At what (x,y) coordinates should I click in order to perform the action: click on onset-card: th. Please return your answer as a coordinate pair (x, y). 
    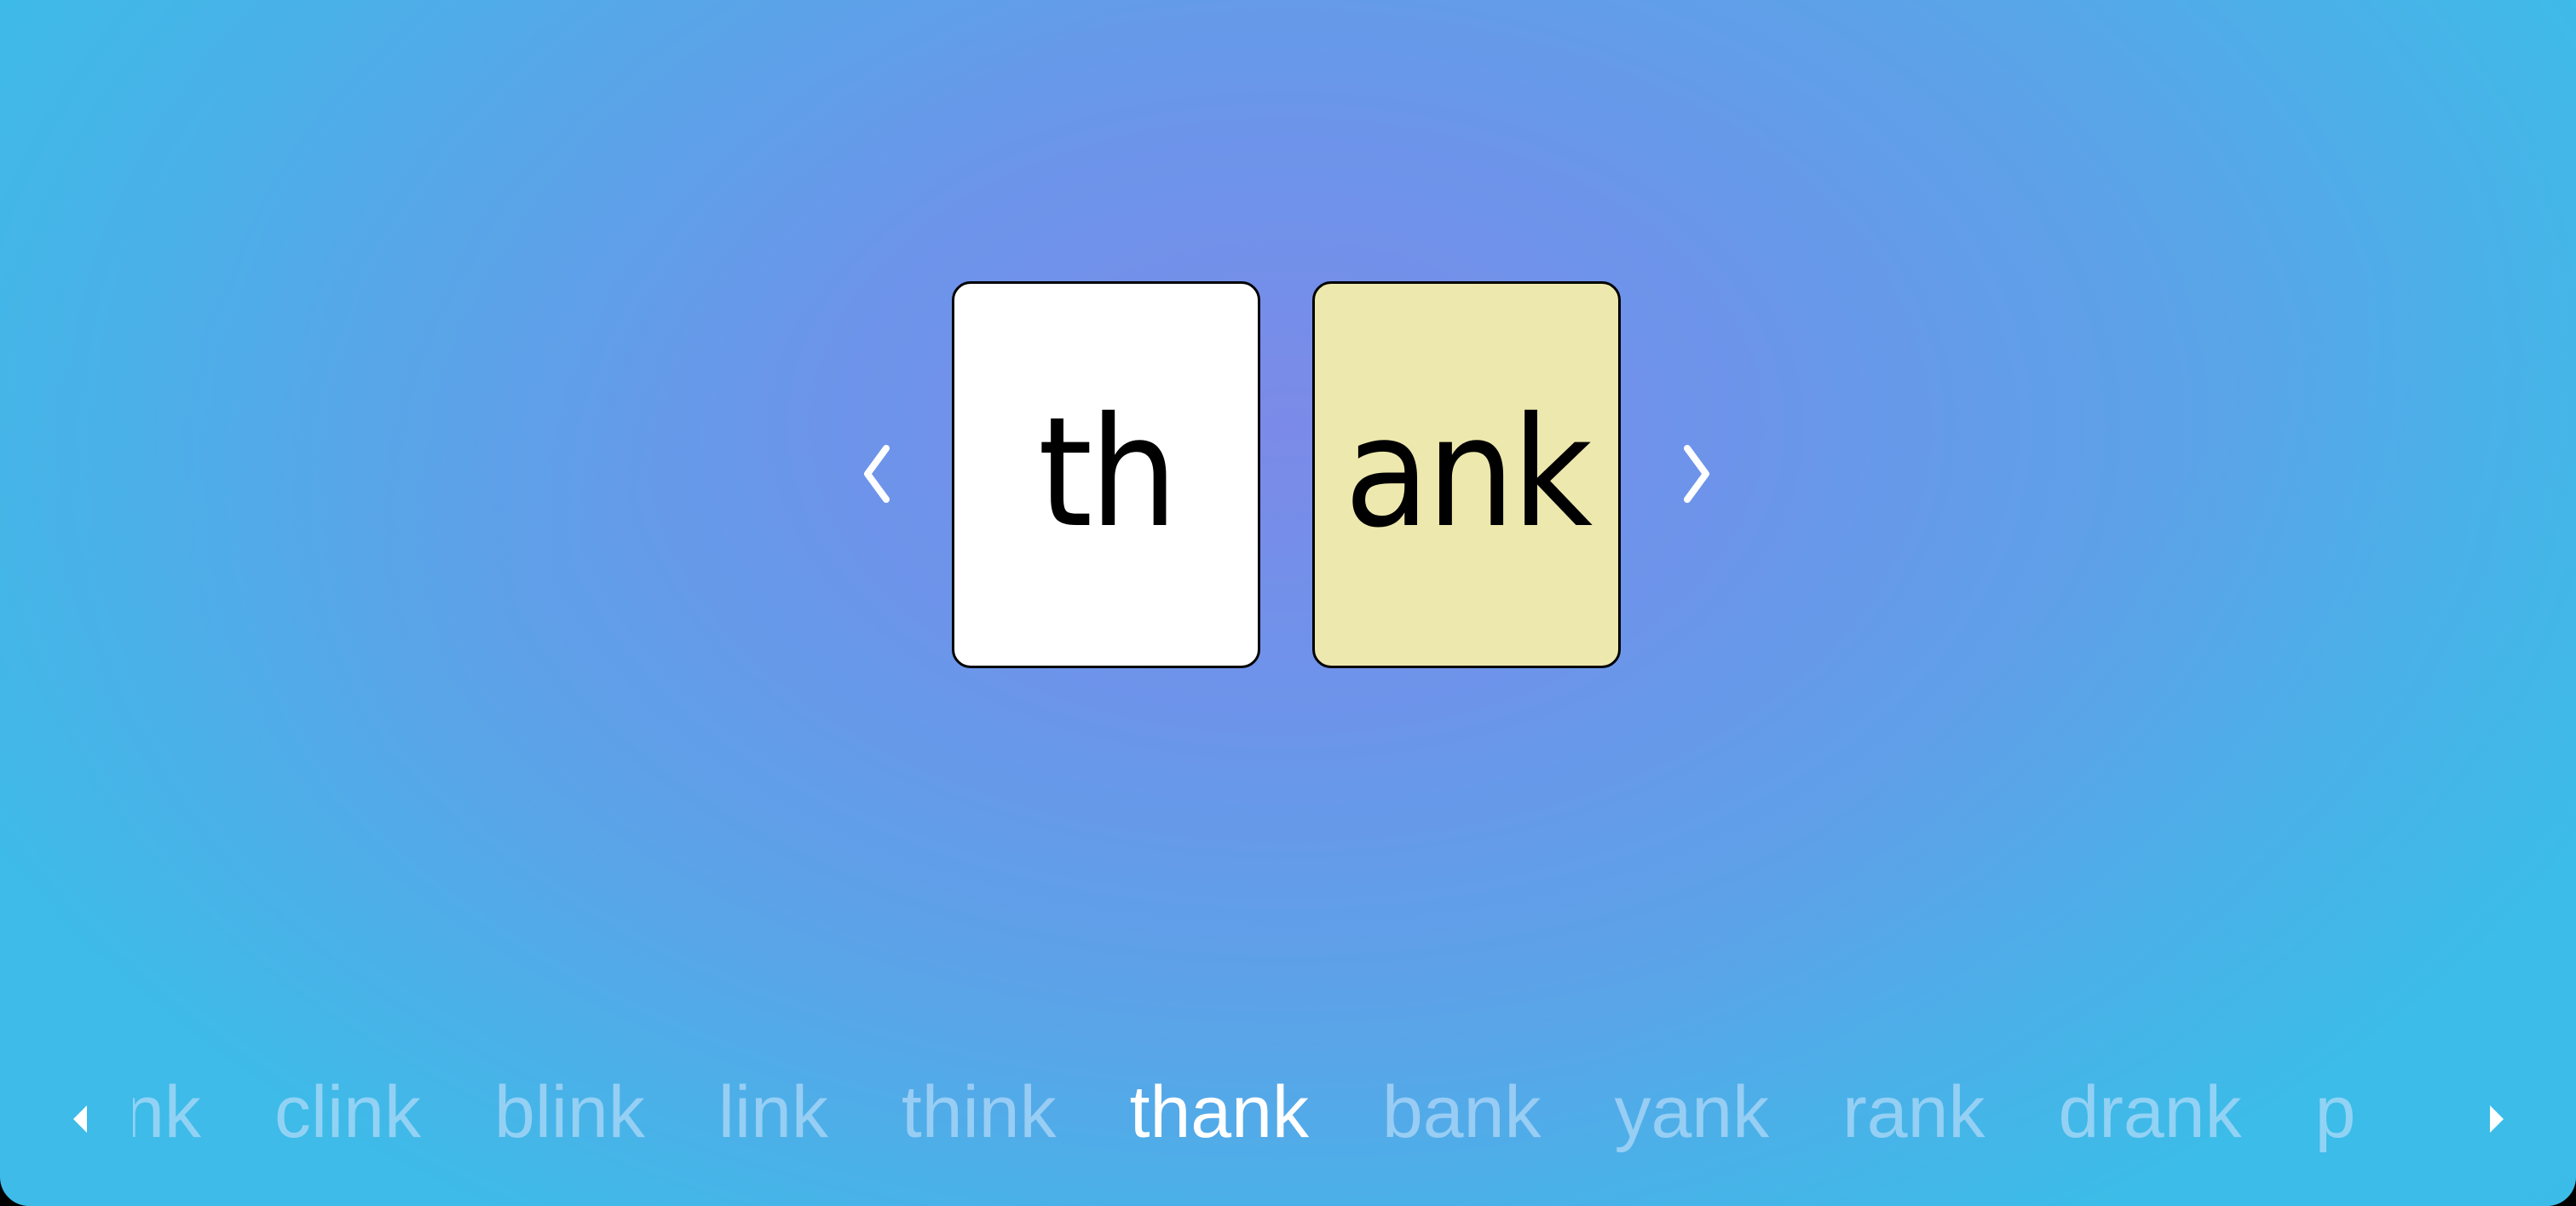
    Looking at the image, I should click on (1106, 475).